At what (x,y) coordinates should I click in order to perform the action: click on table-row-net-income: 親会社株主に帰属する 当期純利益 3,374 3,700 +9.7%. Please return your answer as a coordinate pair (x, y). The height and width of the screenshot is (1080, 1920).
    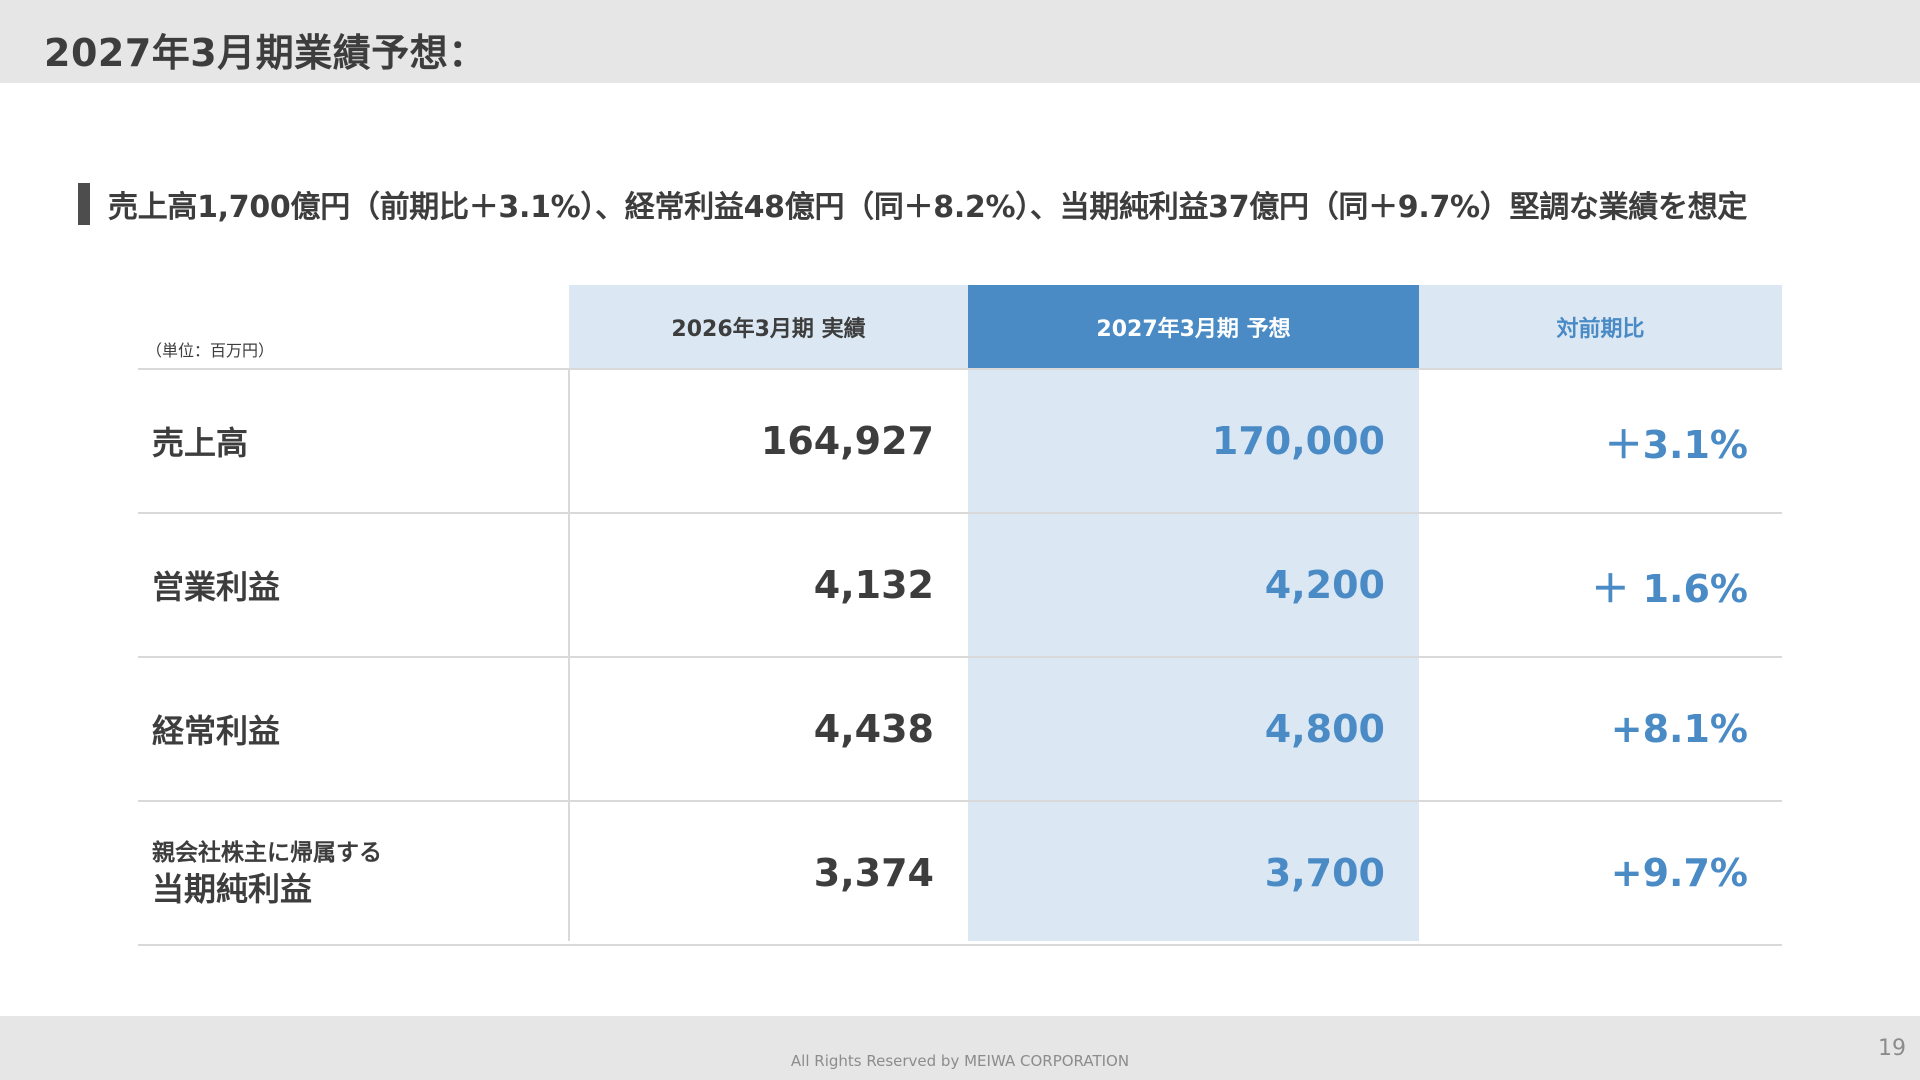
    Looking at the image, I should click on (960, 874).